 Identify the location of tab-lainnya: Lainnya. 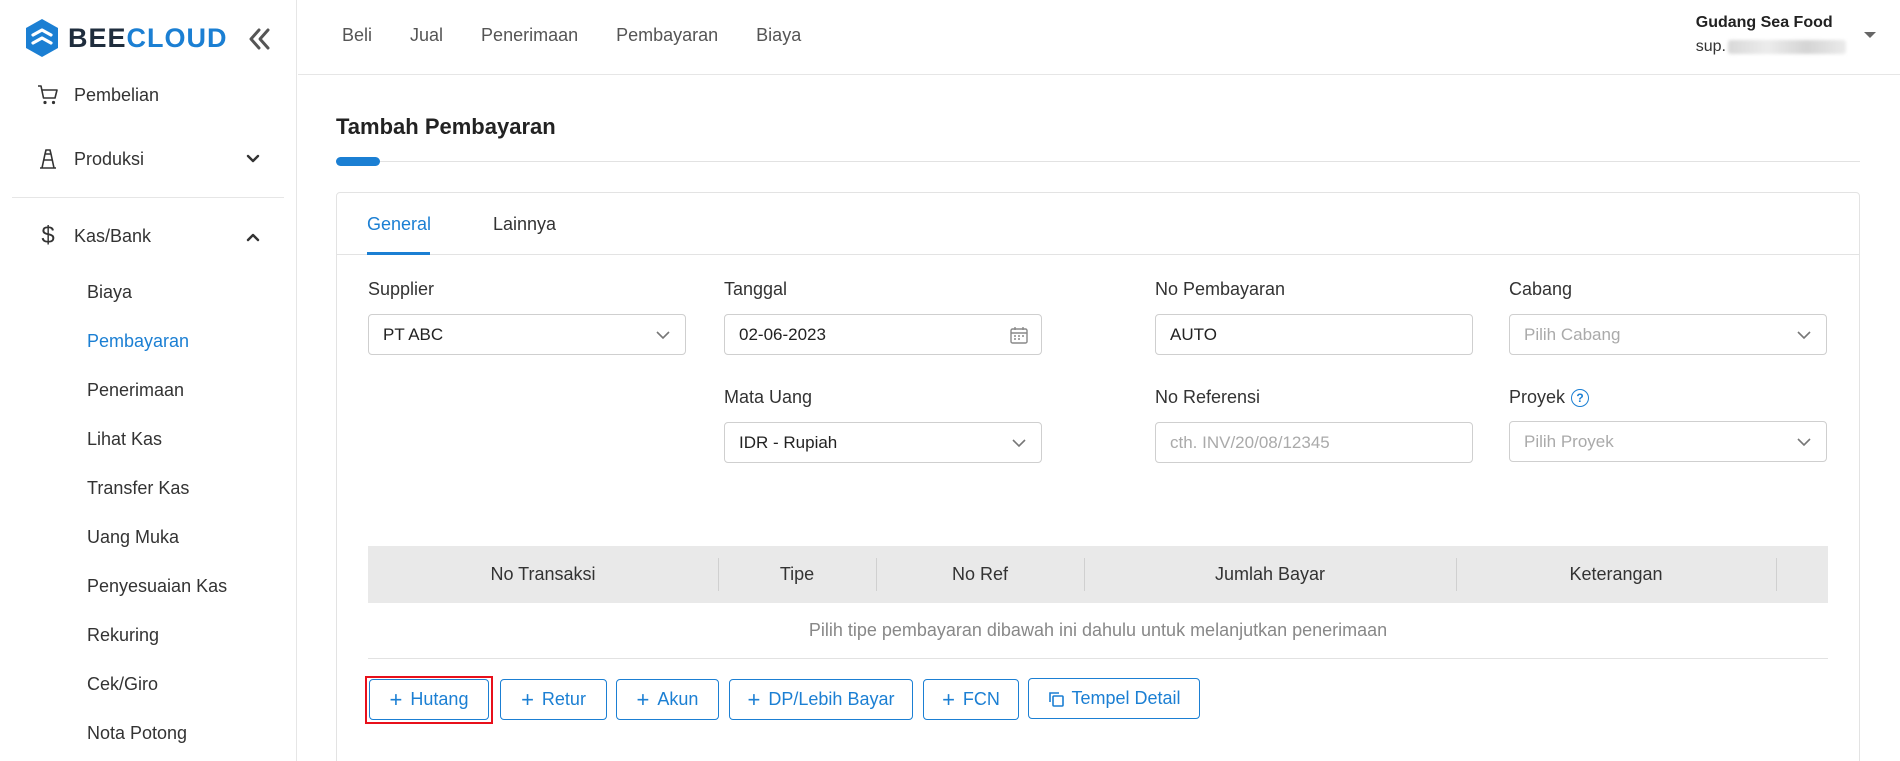
(524, 224).